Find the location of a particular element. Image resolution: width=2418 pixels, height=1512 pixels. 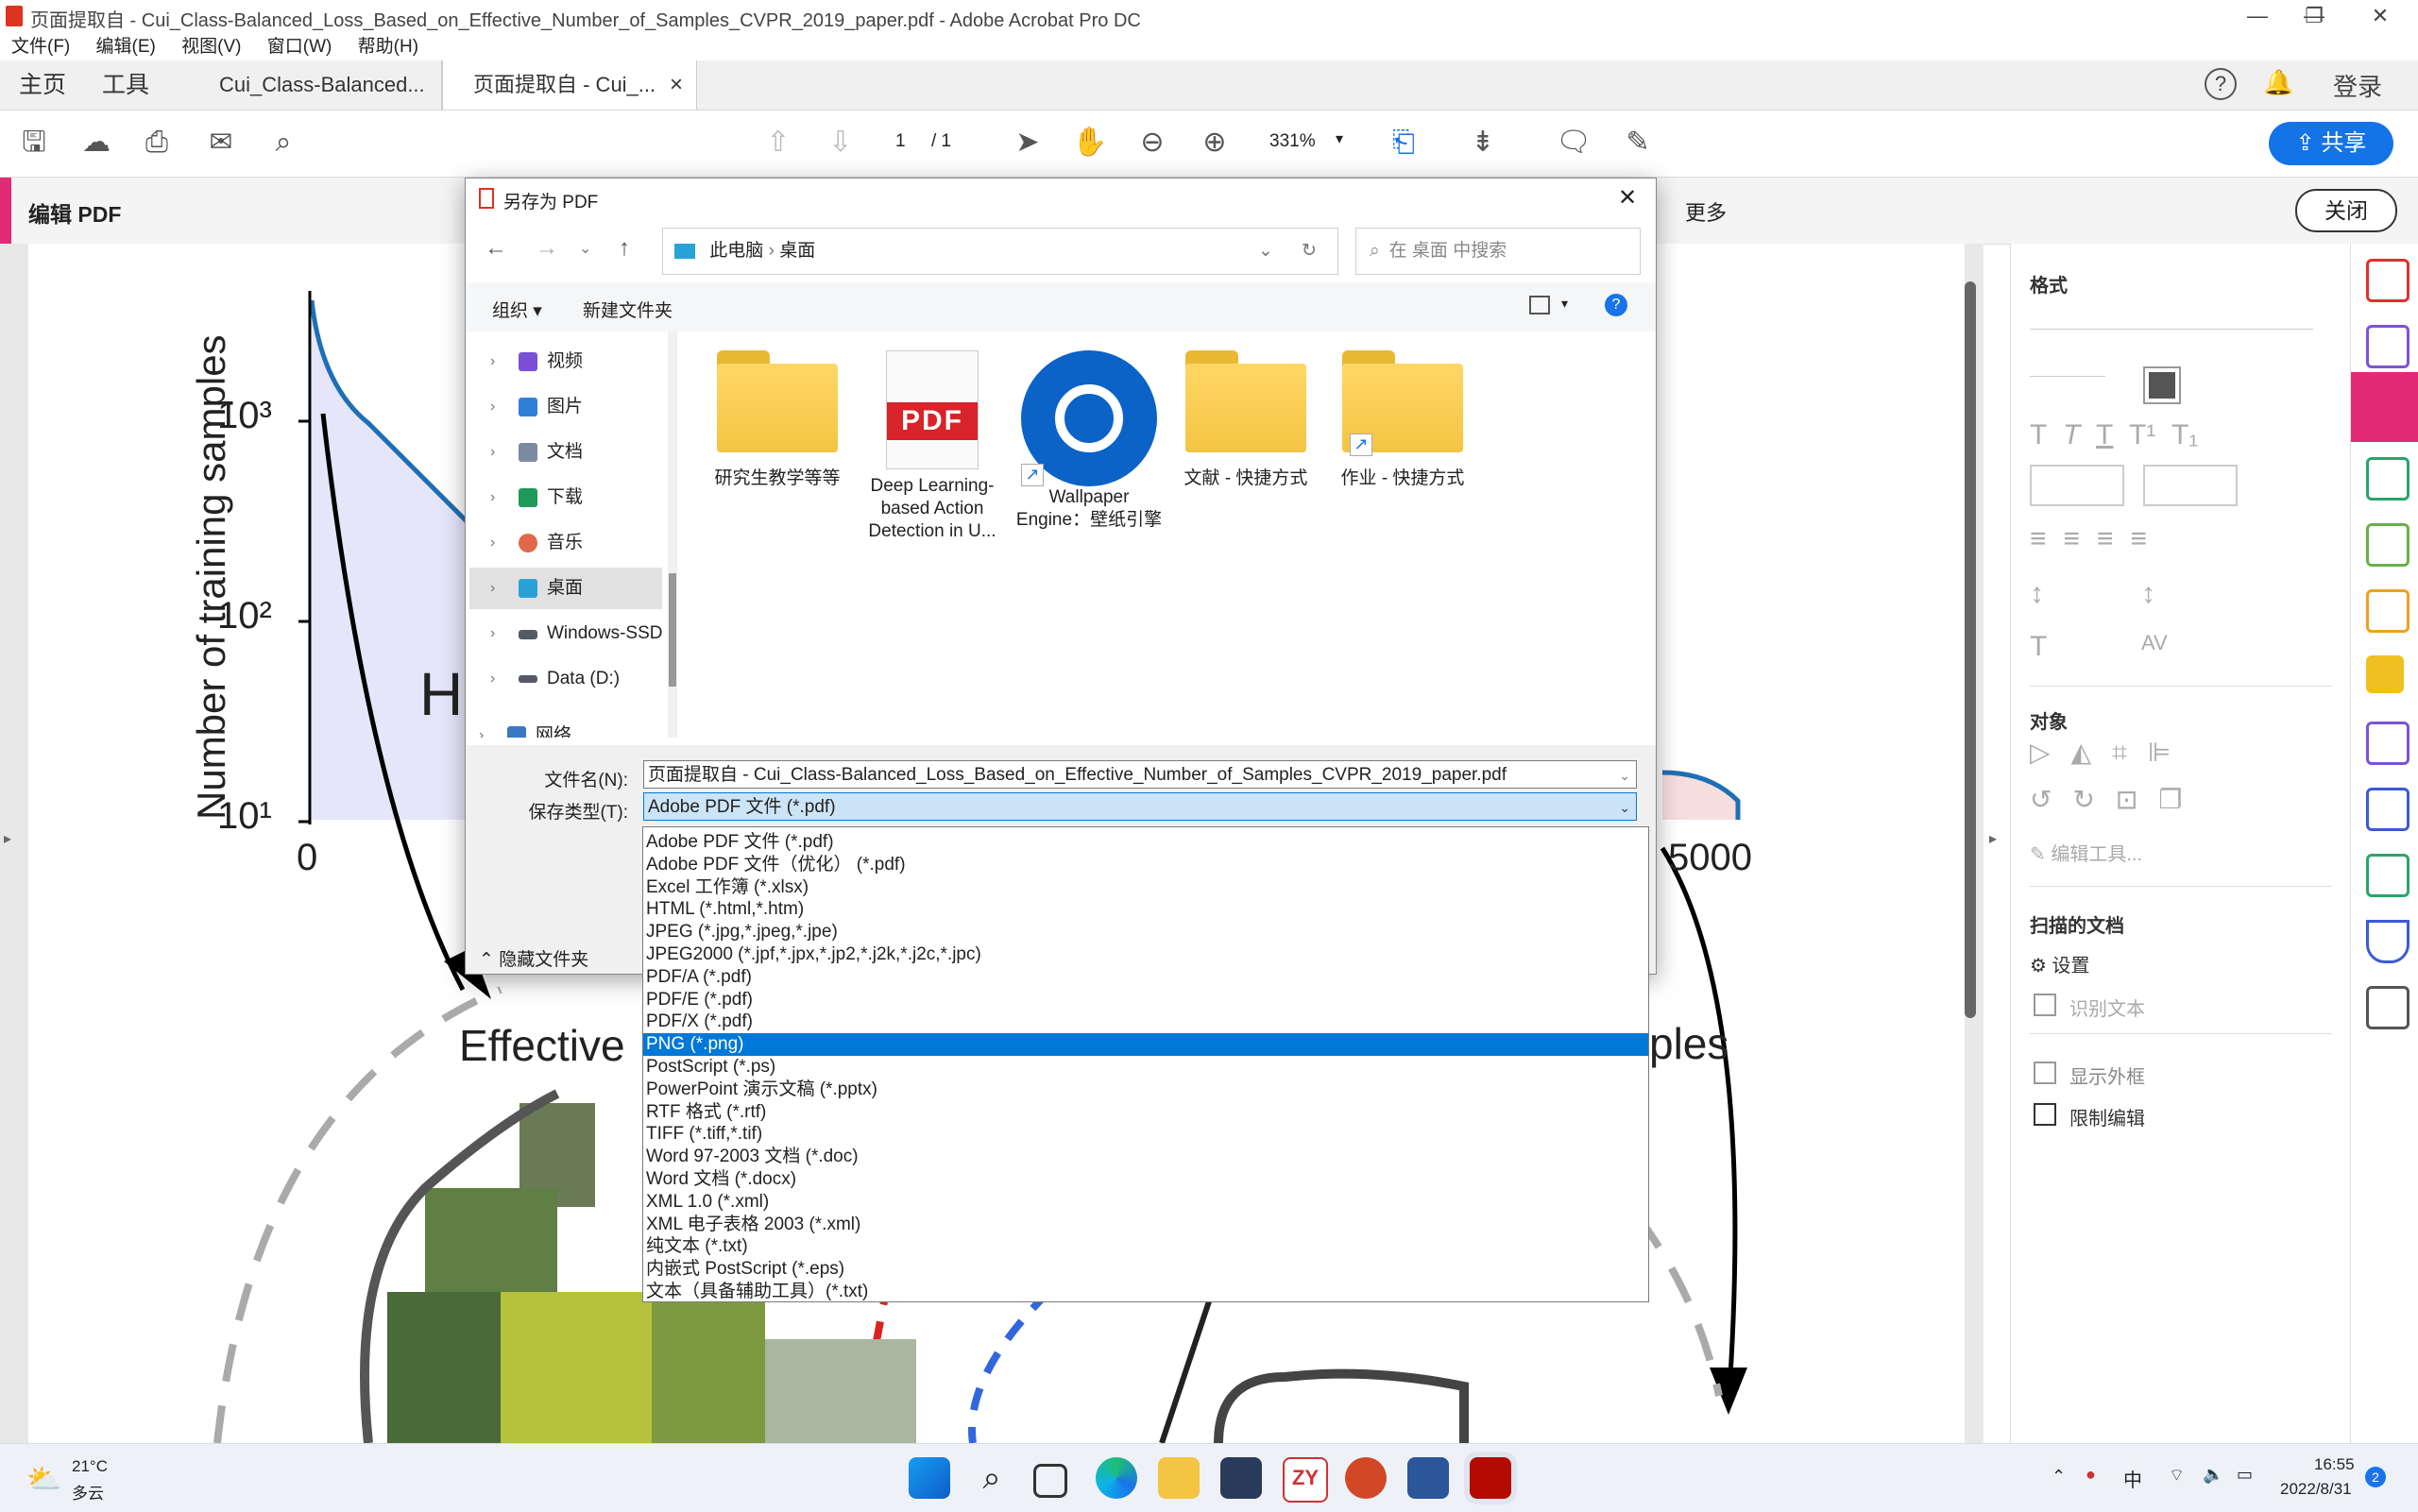

comment-tool-icon is located at coordinates (2385, 674).